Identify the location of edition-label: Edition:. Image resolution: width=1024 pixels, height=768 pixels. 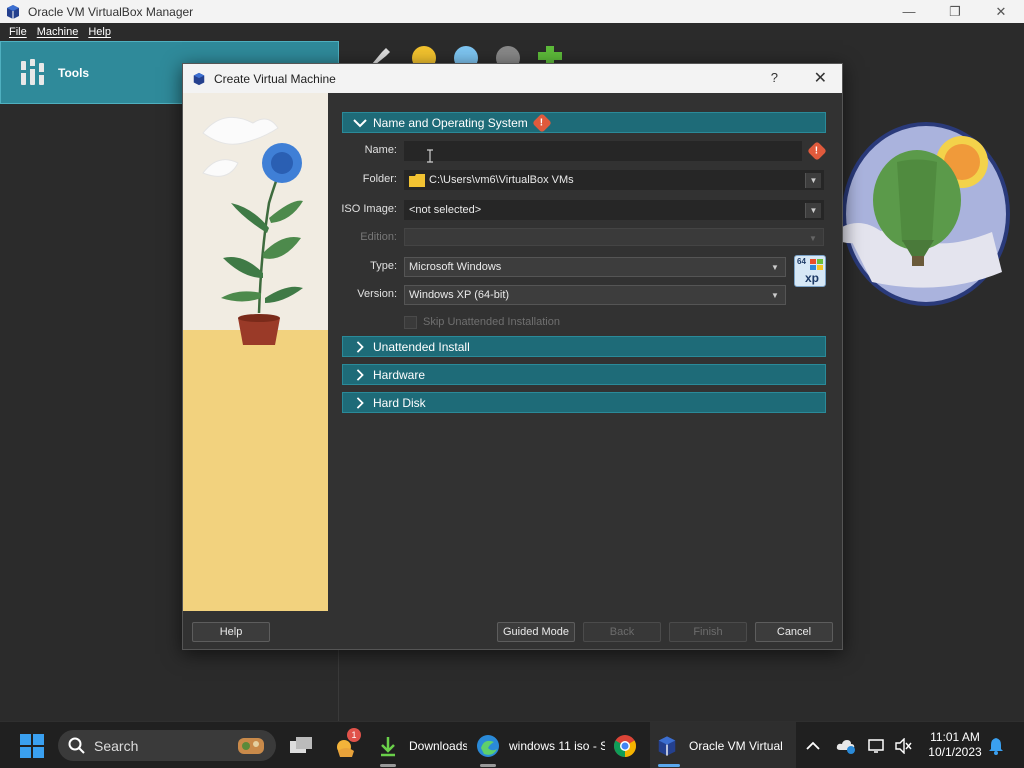
(378, 237).